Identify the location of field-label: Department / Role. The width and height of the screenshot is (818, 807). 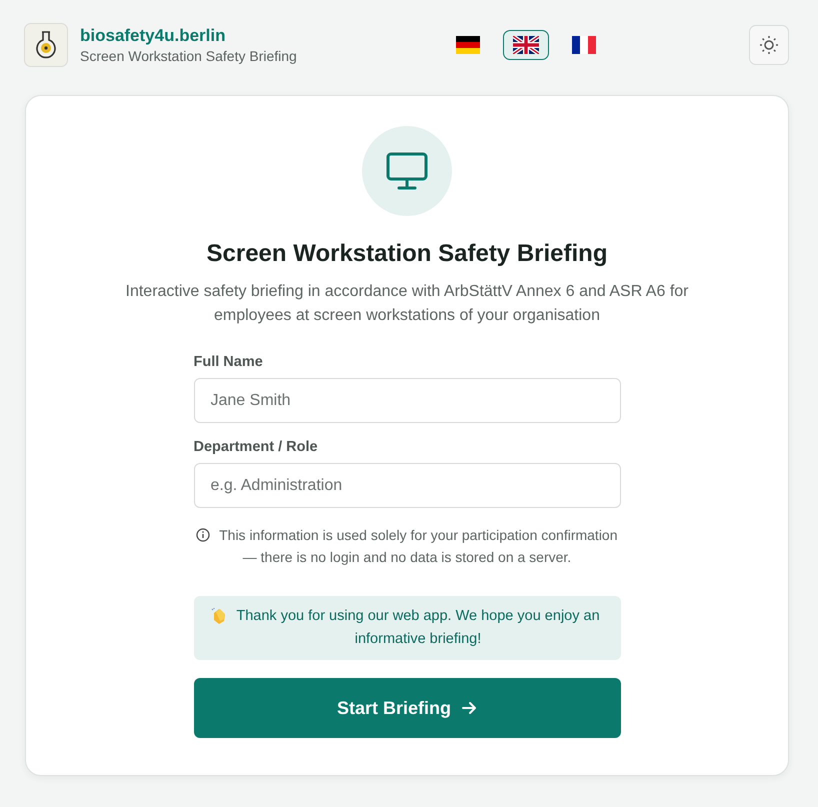
(256, 447).